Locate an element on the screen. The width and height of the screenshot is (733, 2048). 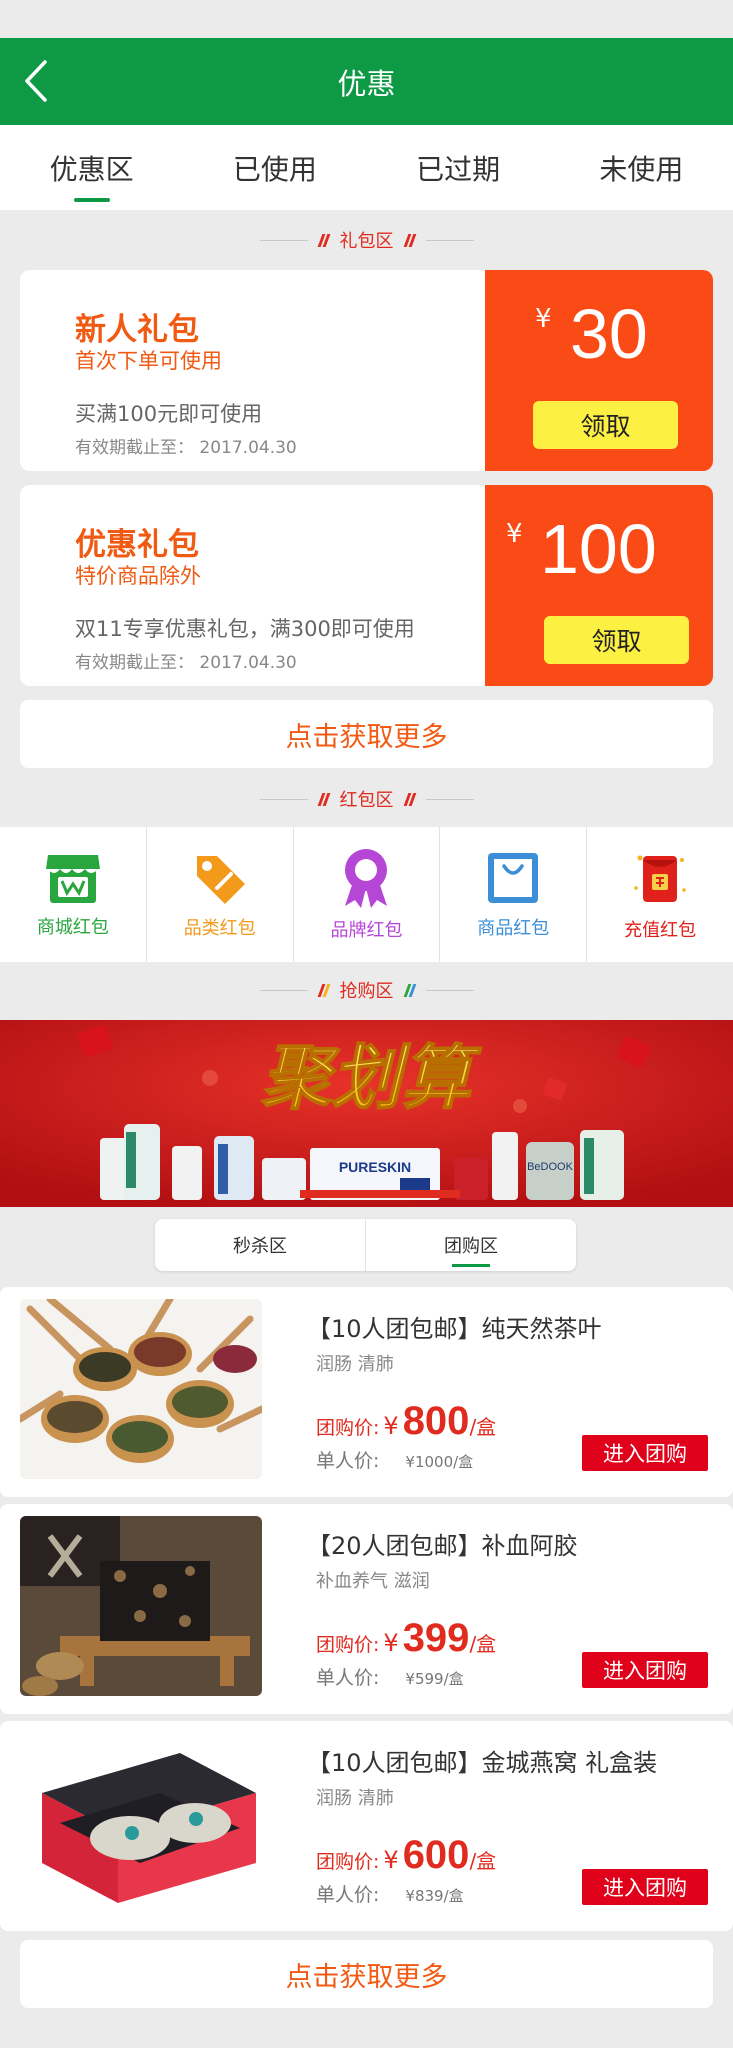
banner-brand-bedook: BeDOOK is located at coordinates (550, 1167).